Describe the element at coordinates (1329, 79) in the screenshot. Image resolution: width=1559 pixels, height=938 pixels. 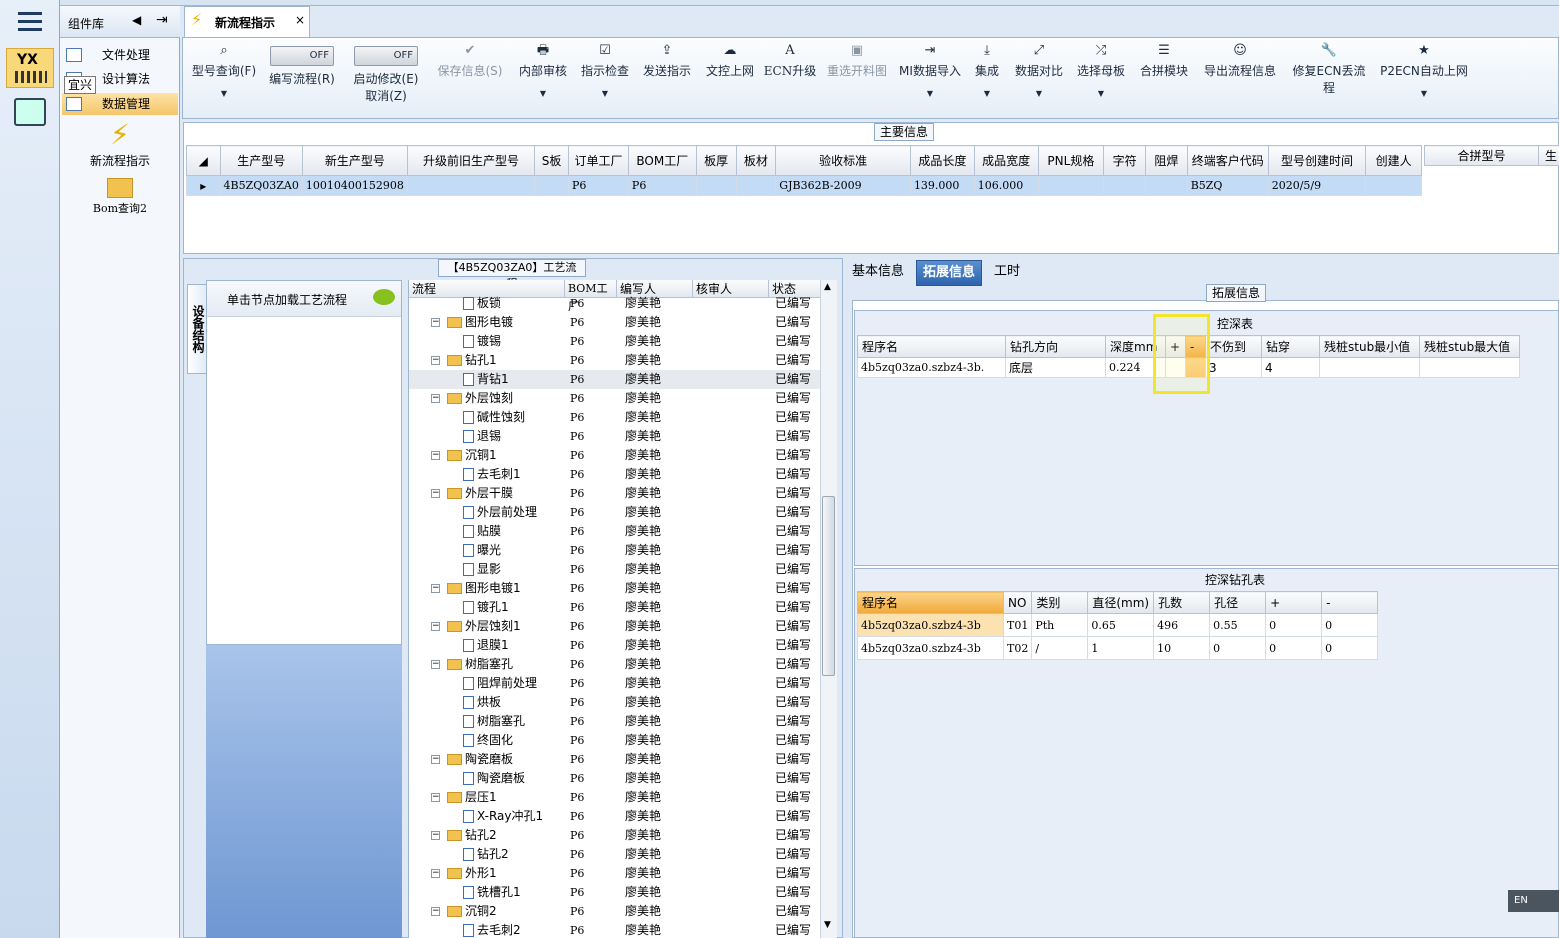
I see `fix-ecn-button: 🔧 修复ECN丢流程` at that location.